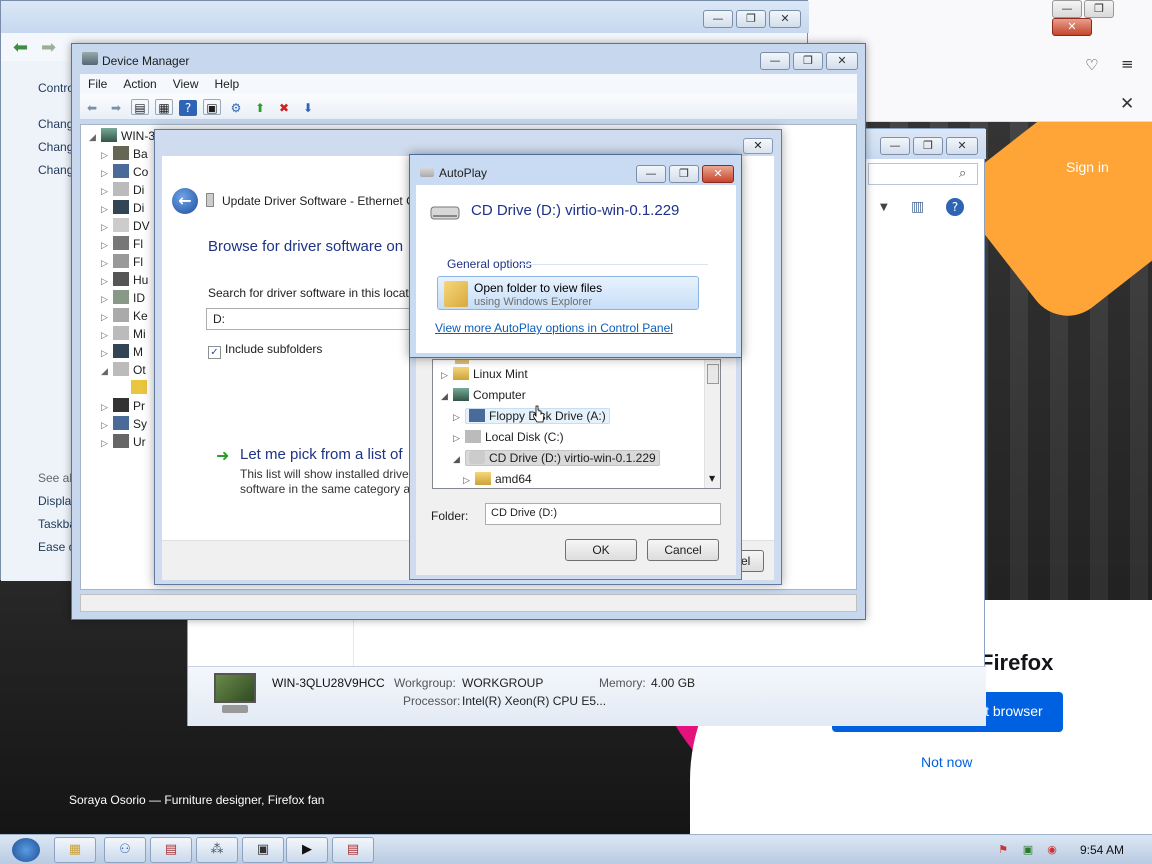  Describe the element at coordinates (26, 850) in the screenshot. I see `start-button` at that location.